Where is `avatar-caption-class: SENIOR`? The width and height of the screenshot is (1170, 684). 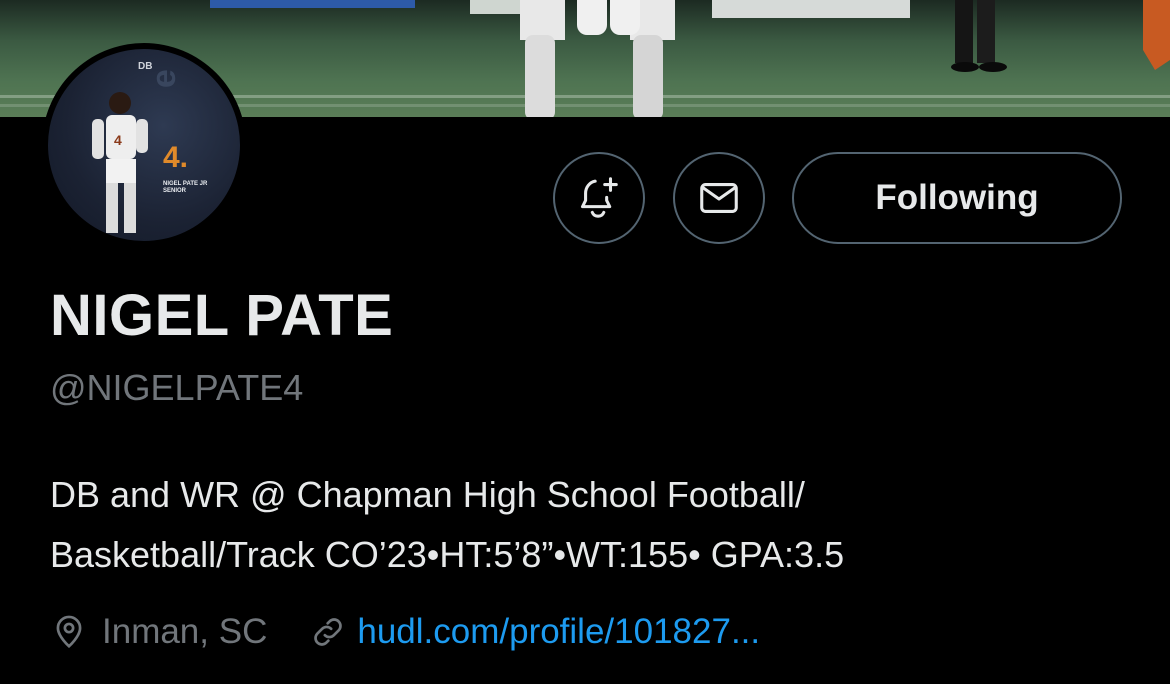 avatar-caption-class: SENIOR is located at coordinates (175, 191).